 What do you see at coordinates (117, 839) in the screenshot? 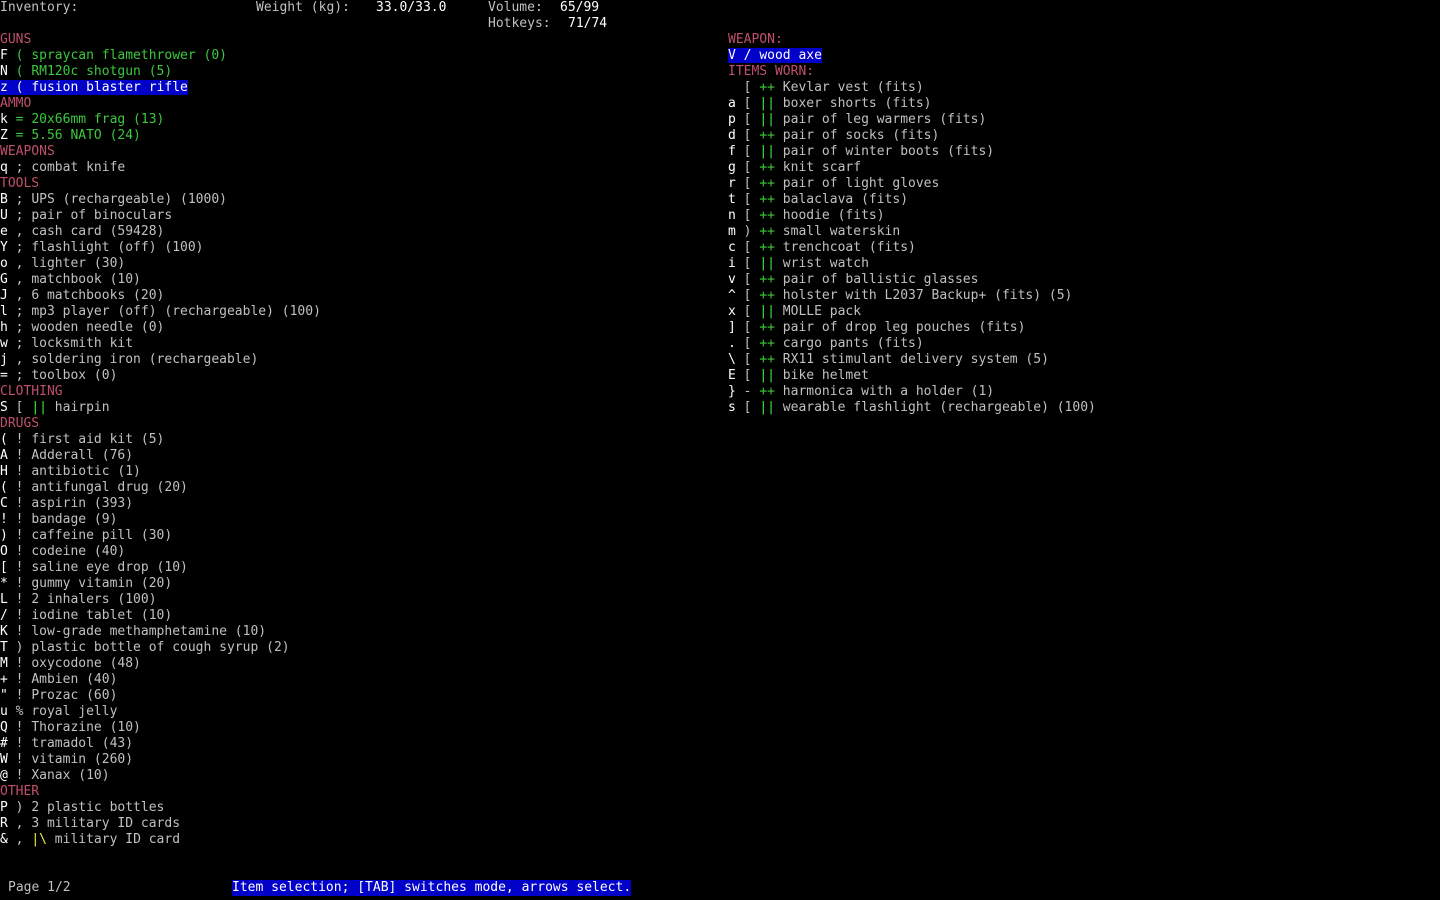
I see `item-name: military ID card` at bounding box center [117, 839].